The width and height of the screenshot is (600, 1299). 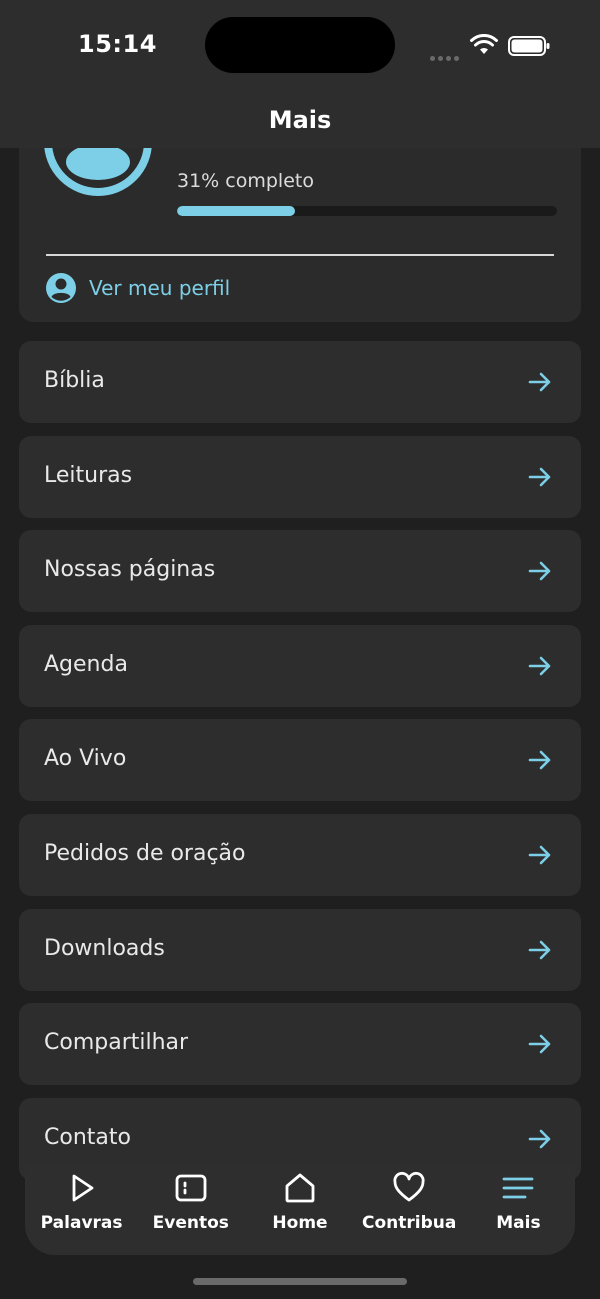 I want to click on nav-header: Mais, so click(x=300, y=120).